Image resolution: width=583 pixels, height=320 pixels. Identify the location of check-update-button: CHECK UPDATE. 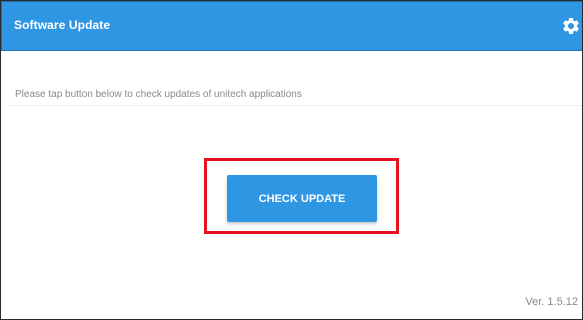
(302, 198).